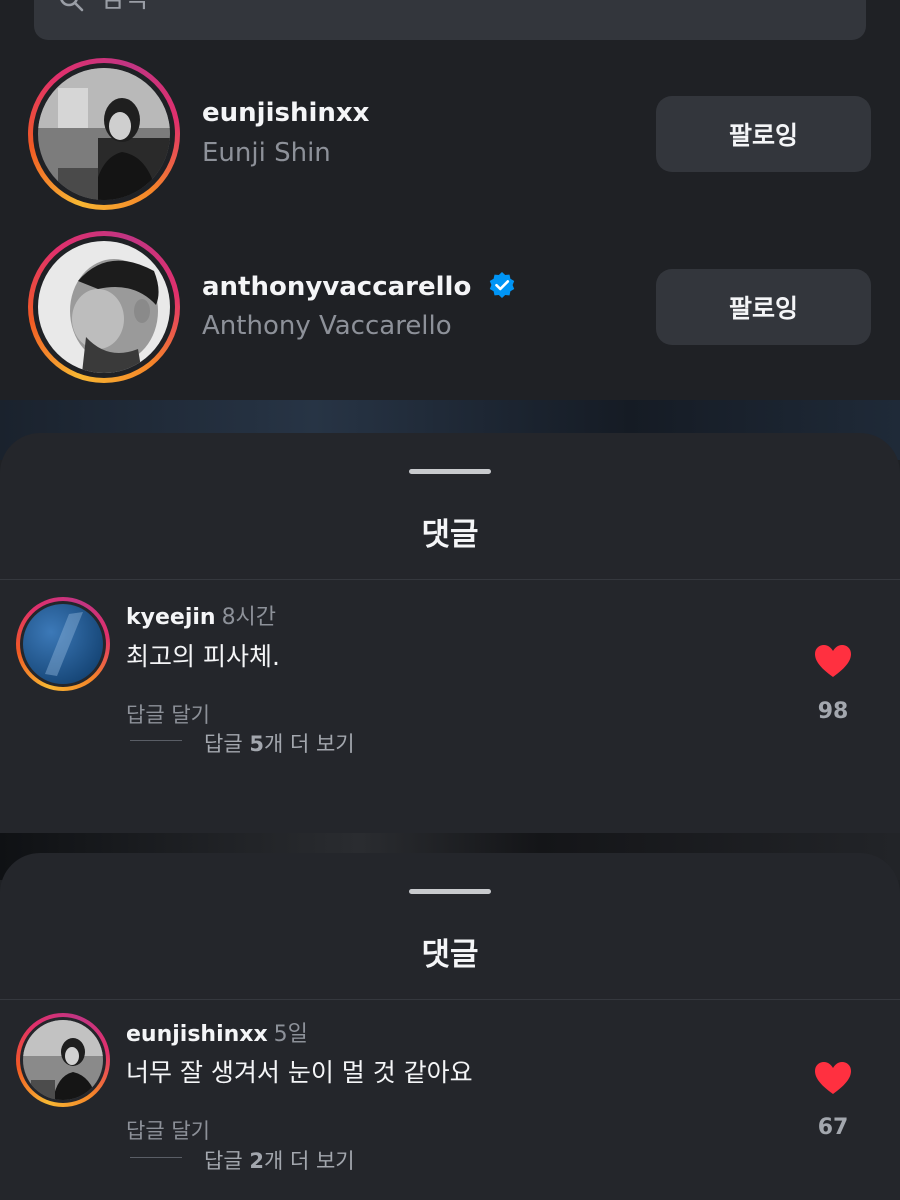  I want to click on full-name: Eunji Shin, so click(266, 153).